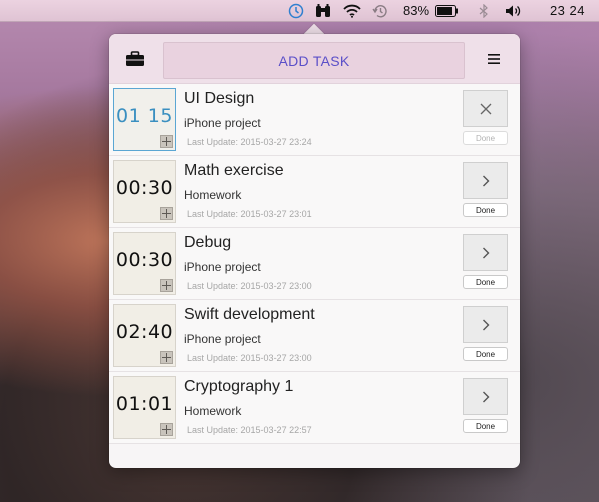 The width and height of the screenshot is (599, 502). What do you see at coordinates (249, 142) in the screenshot?
I see `task-last-update: Last Update: 2015-03-27 23:24` at bounding box center [249, 142].